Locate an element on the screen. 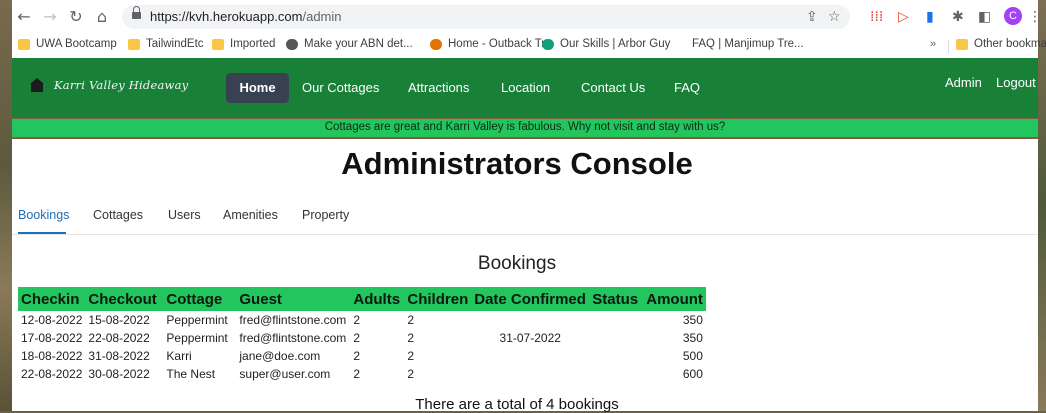 The width and height of the screenshot is (1046, 413). bookmark-imported: Imported is located at coordinates (243, 44).